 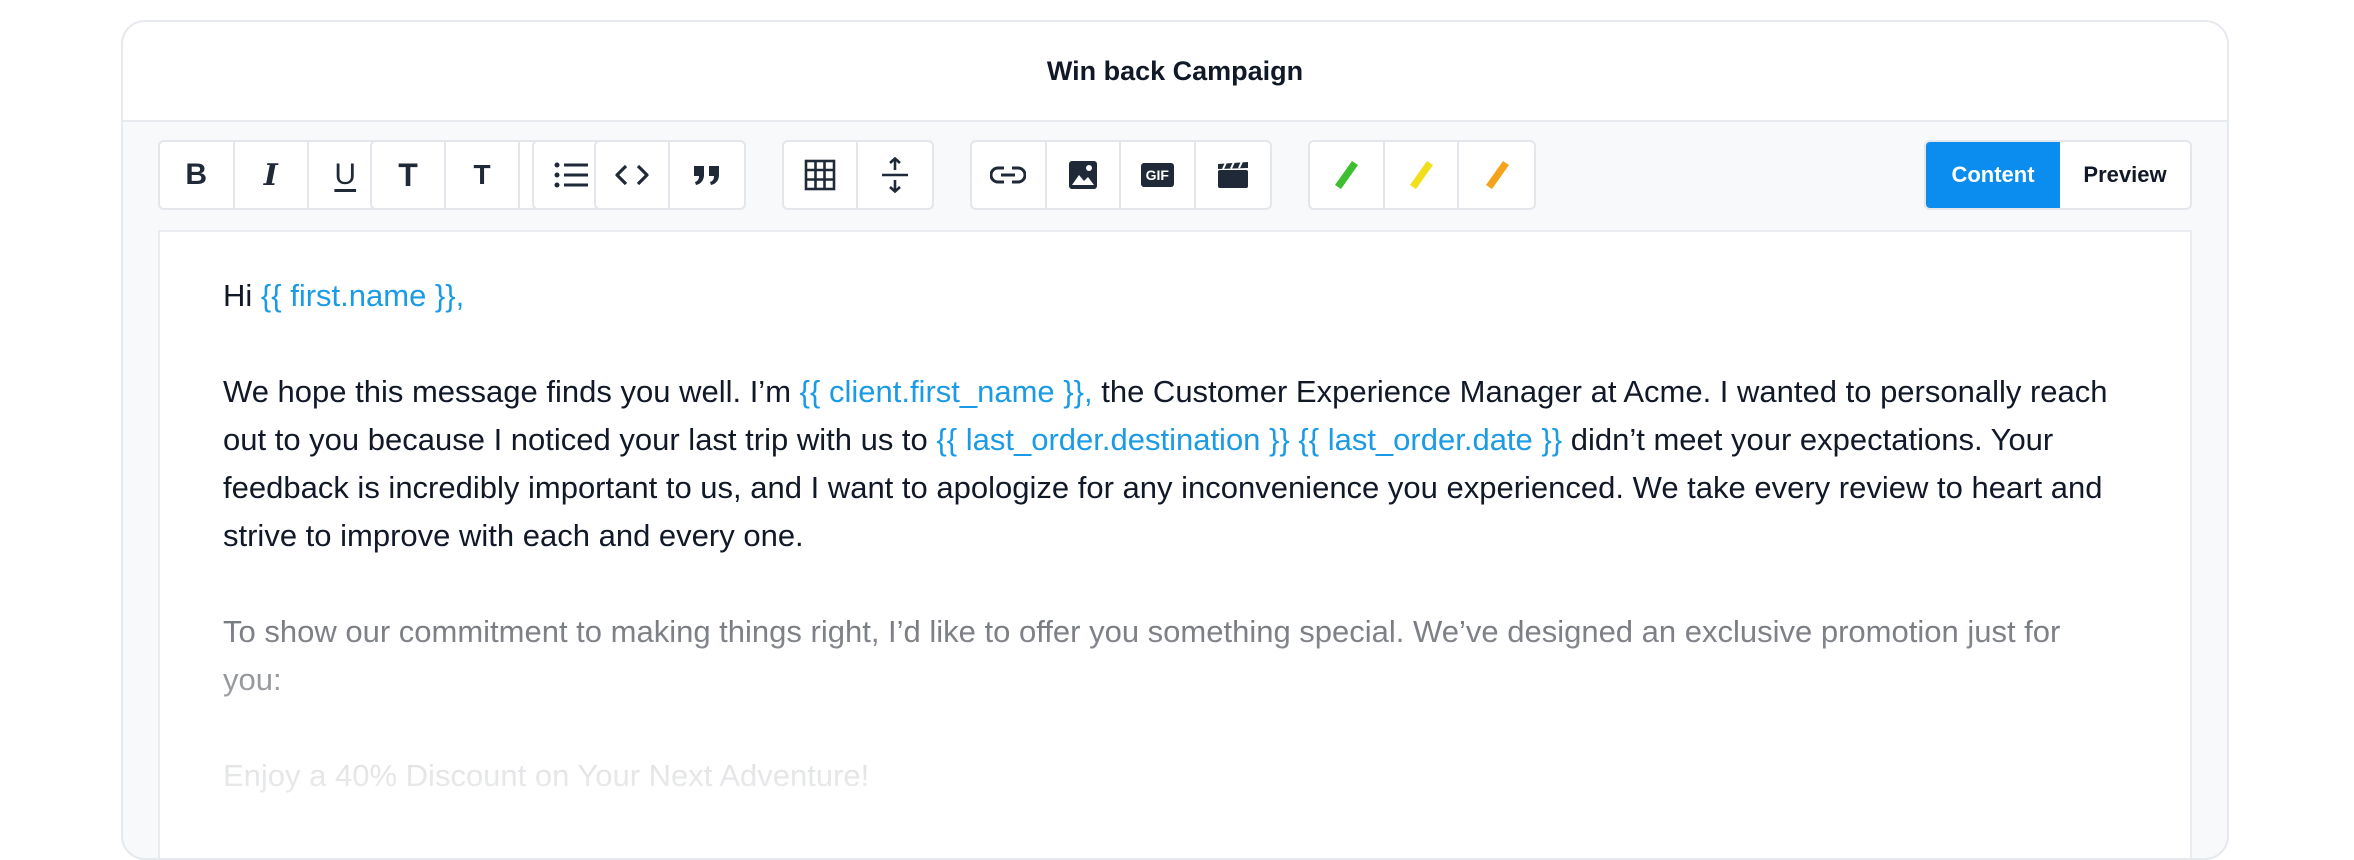 I want to click on code-quote-group, so click(x=670, y=175).